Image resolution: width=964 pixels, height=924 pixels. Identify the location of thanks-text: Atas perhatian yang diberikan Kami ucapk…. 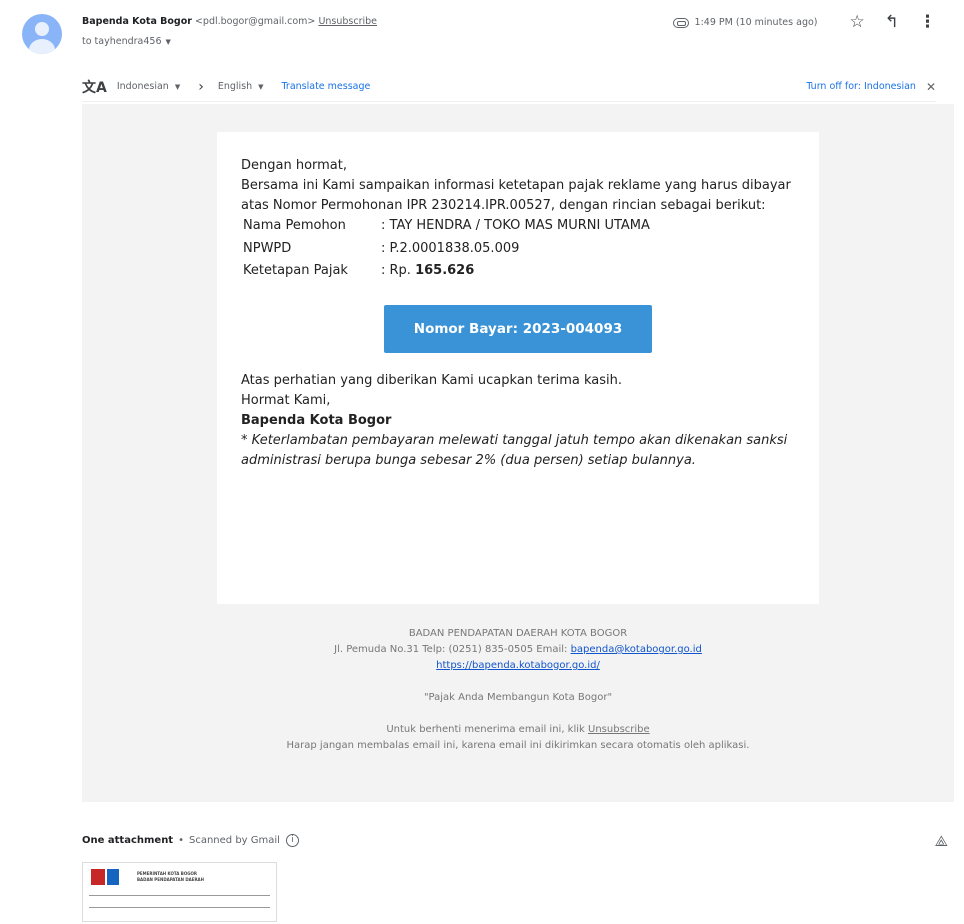
(431, 380).